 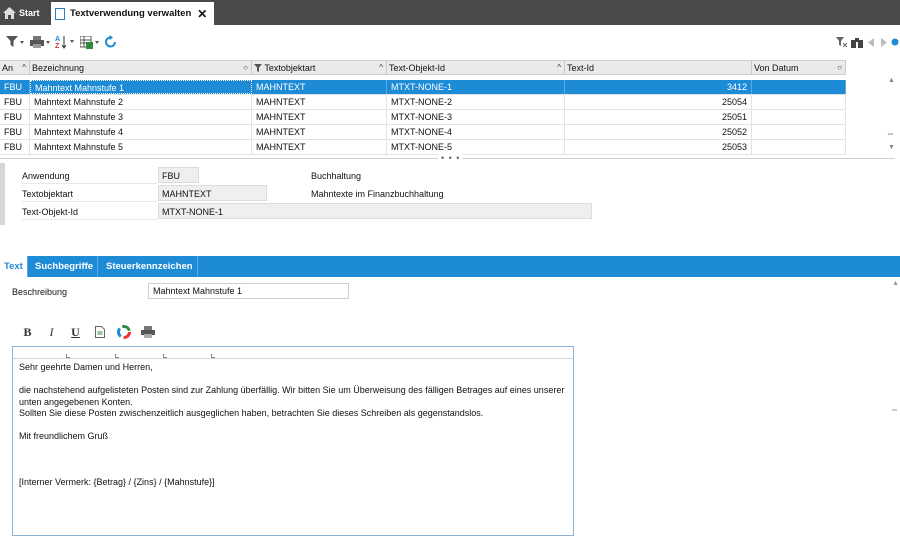 What do you see at coordinates (375, 211) in the screenshot?
I see `text-objekt-id-field: MTXT-NONE-1` at bounding box center [375, 211].